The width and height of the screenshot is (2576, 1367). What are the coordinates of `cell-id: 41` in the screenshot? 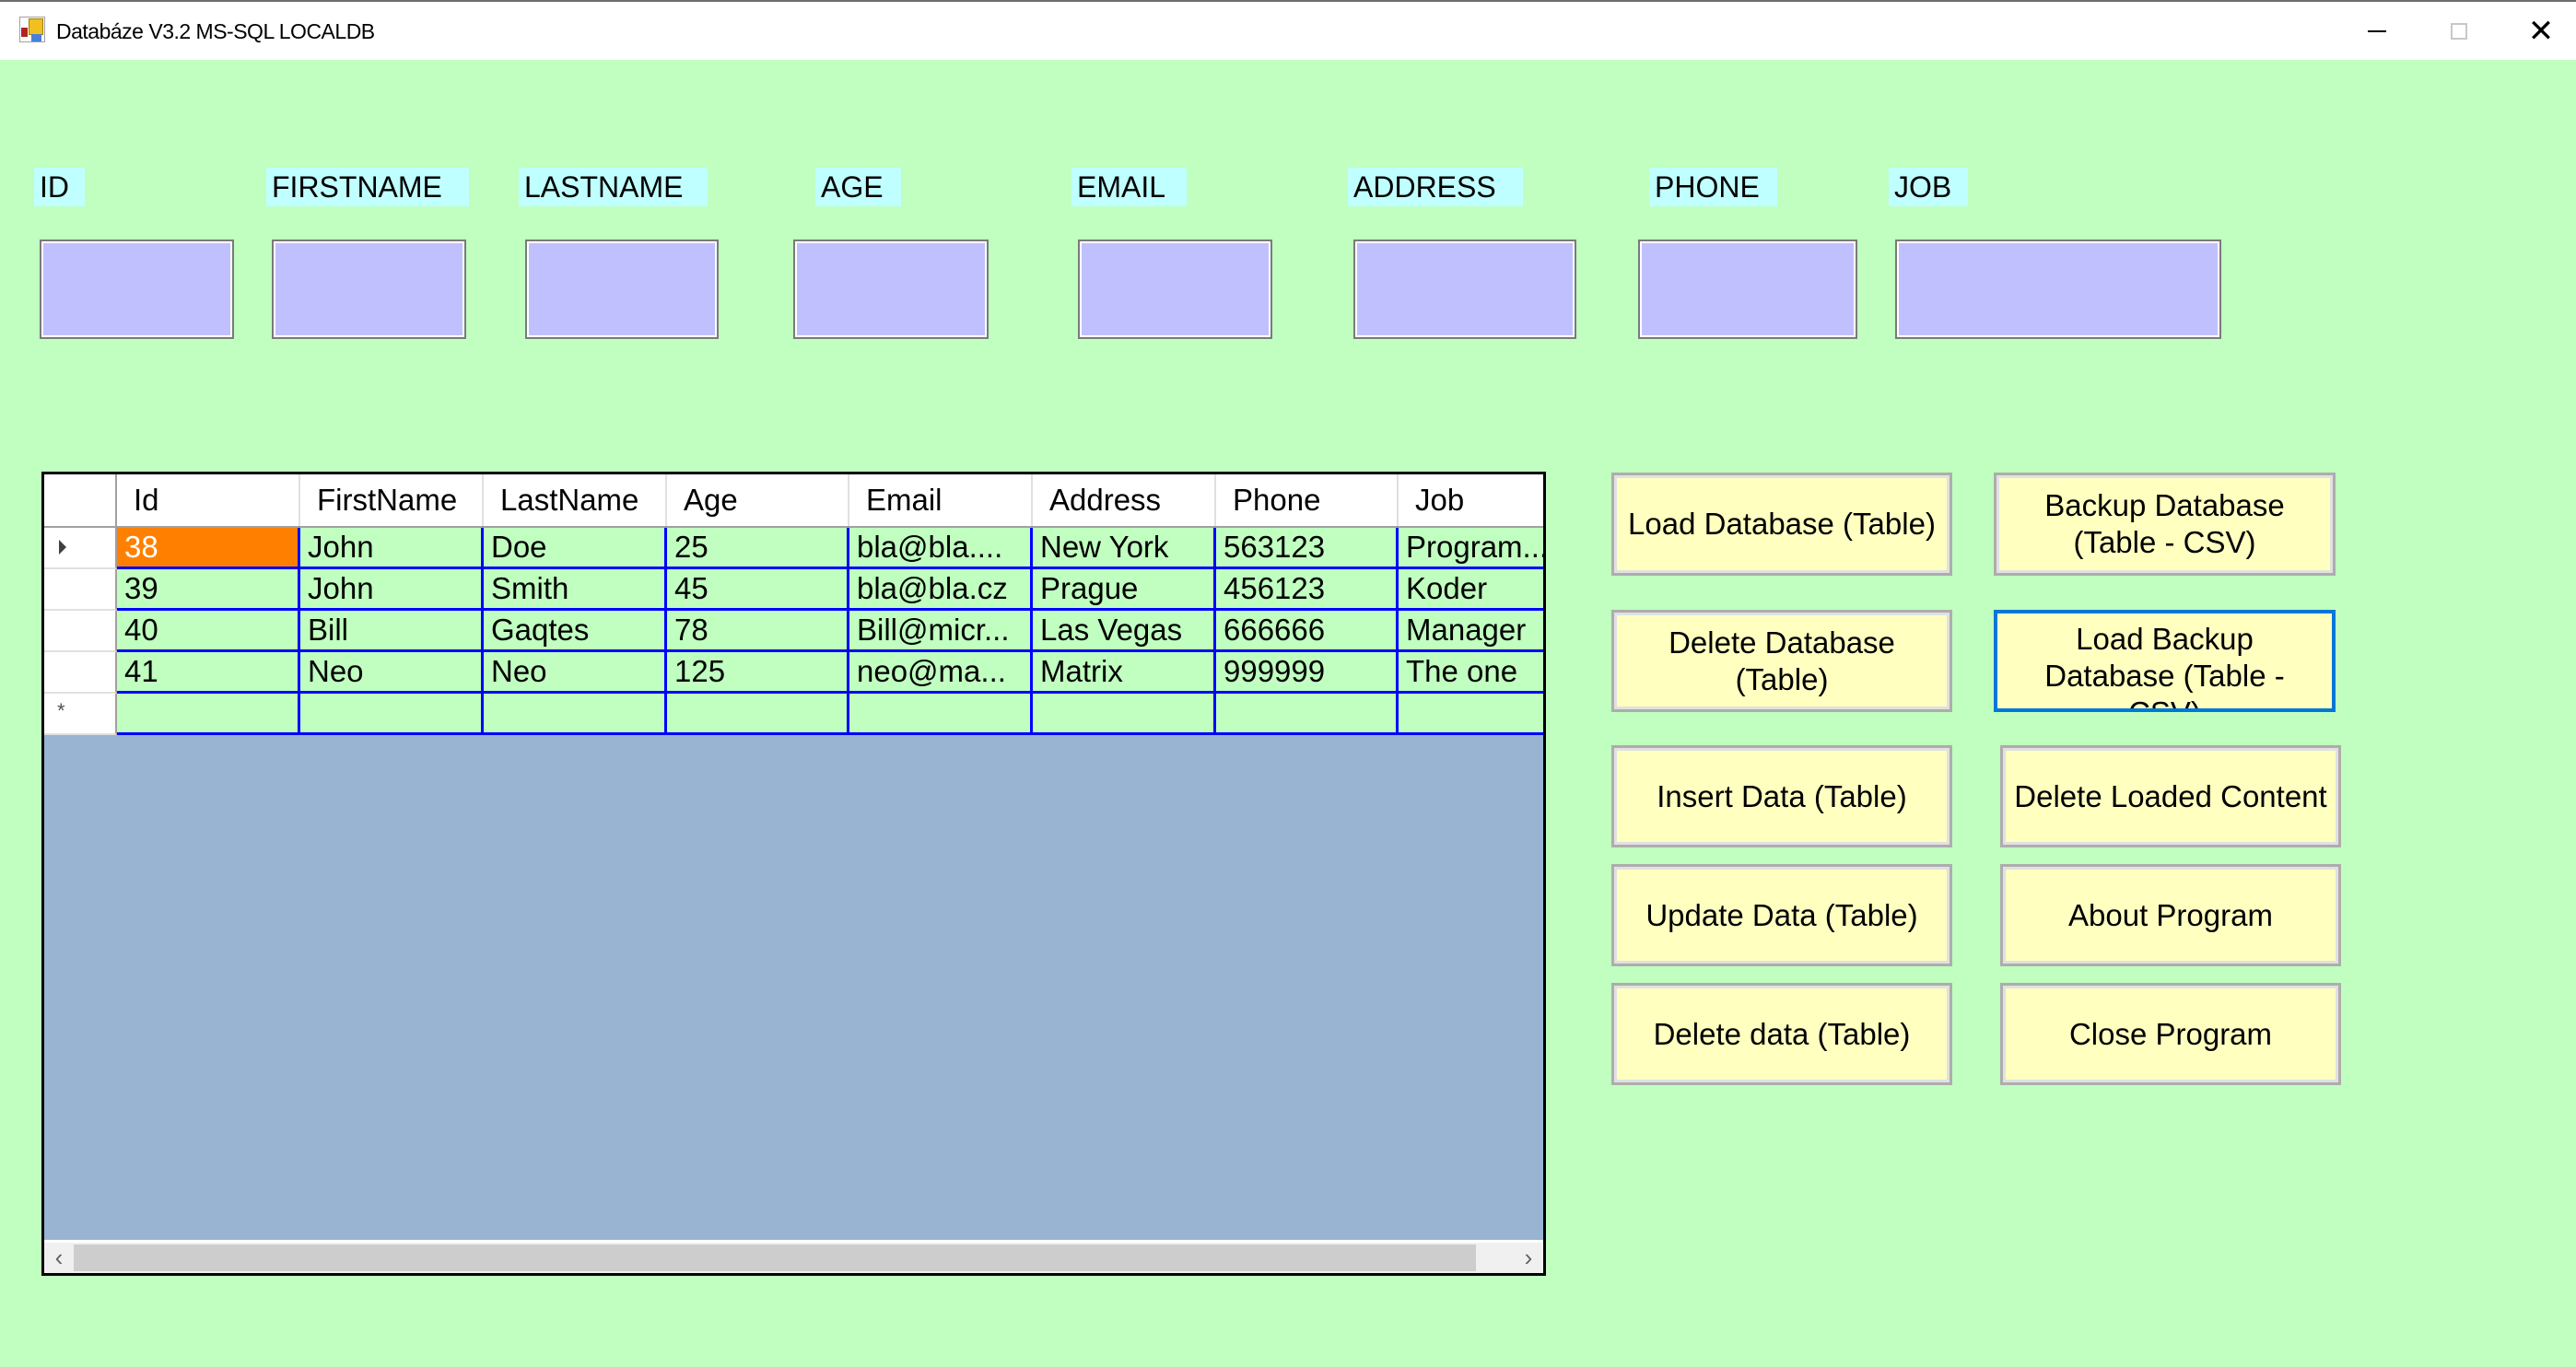 It's located at (208, 673).